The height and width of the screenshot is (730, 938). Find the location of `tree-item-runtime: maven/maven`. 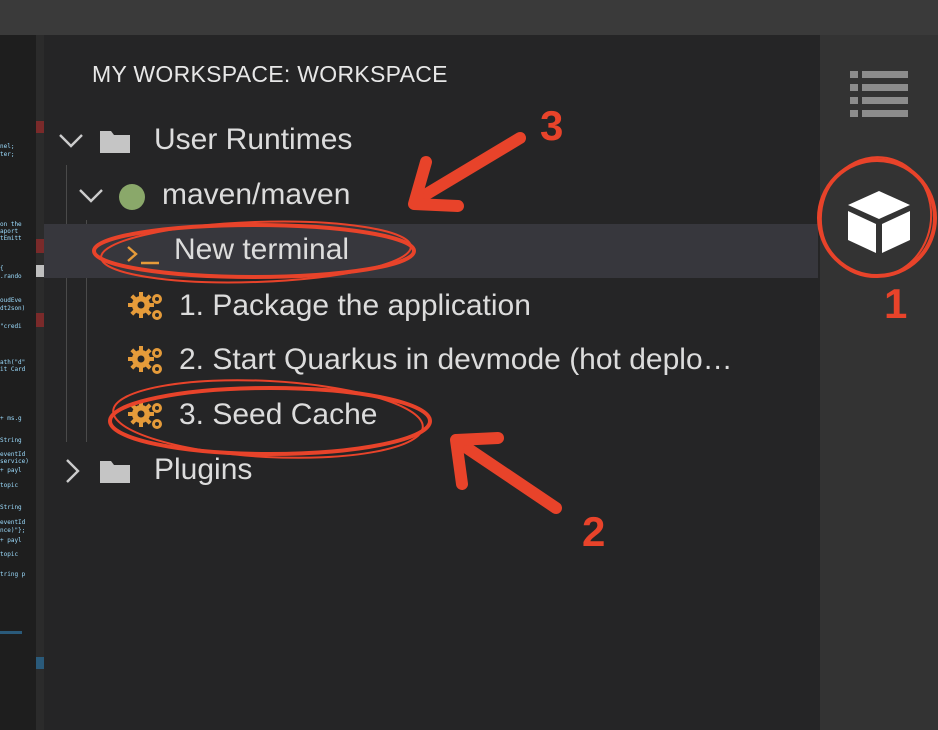

tree-item-runtime: maven/maven is located at coordinates (431, 196).